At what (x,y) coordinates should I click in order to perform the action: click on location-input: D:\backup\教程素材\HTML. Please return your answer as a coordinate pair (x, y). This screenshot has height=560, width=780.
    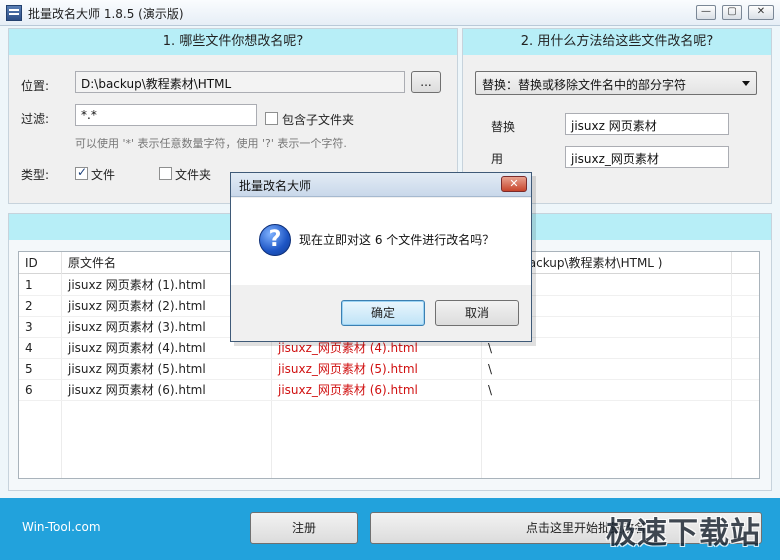
    Looking at the image, I should click on (240, 82).